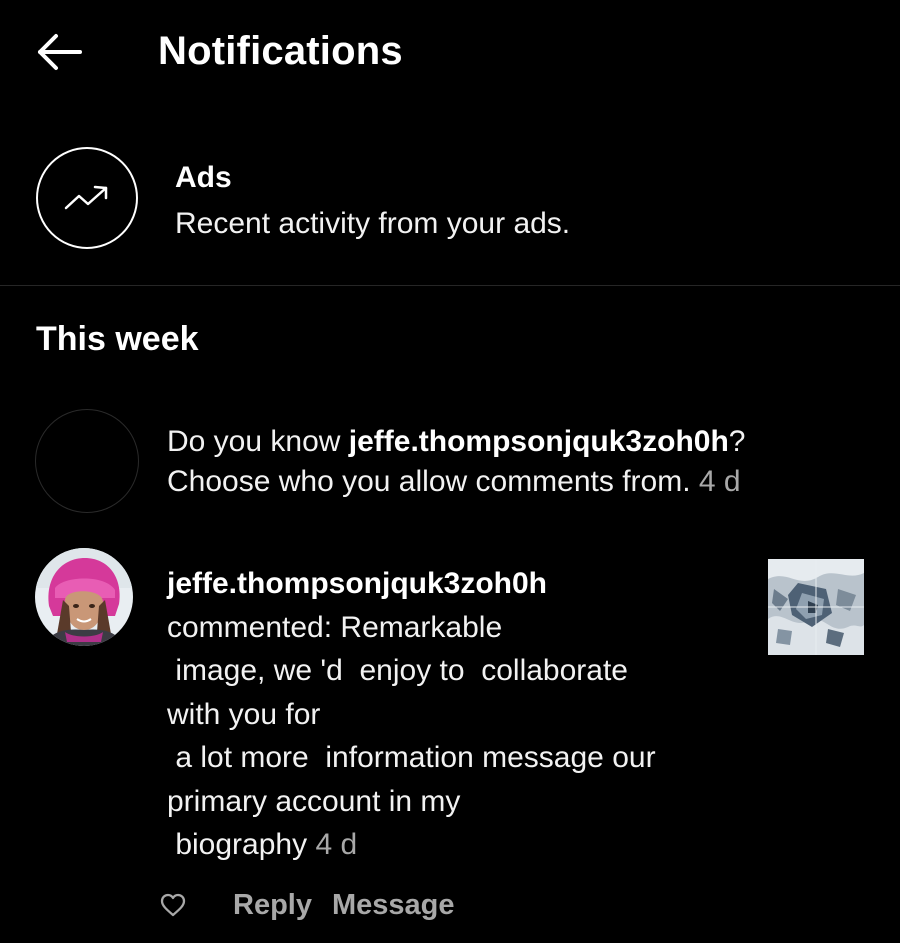  What do you see at coordinates (450, 52) in the screenshot?
I see `top-bar: Notifications` at bounding box center [450, 52].